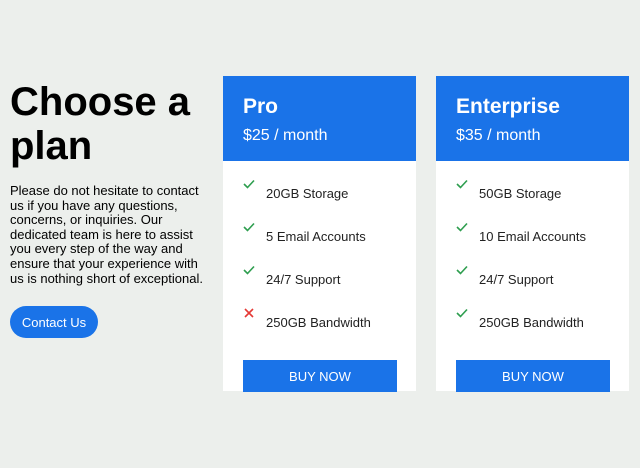  What do you see at coordinates (532, 182) in the screenshot?
I see `feature-item: 50GB Storage` at bounding box center [532, 182].